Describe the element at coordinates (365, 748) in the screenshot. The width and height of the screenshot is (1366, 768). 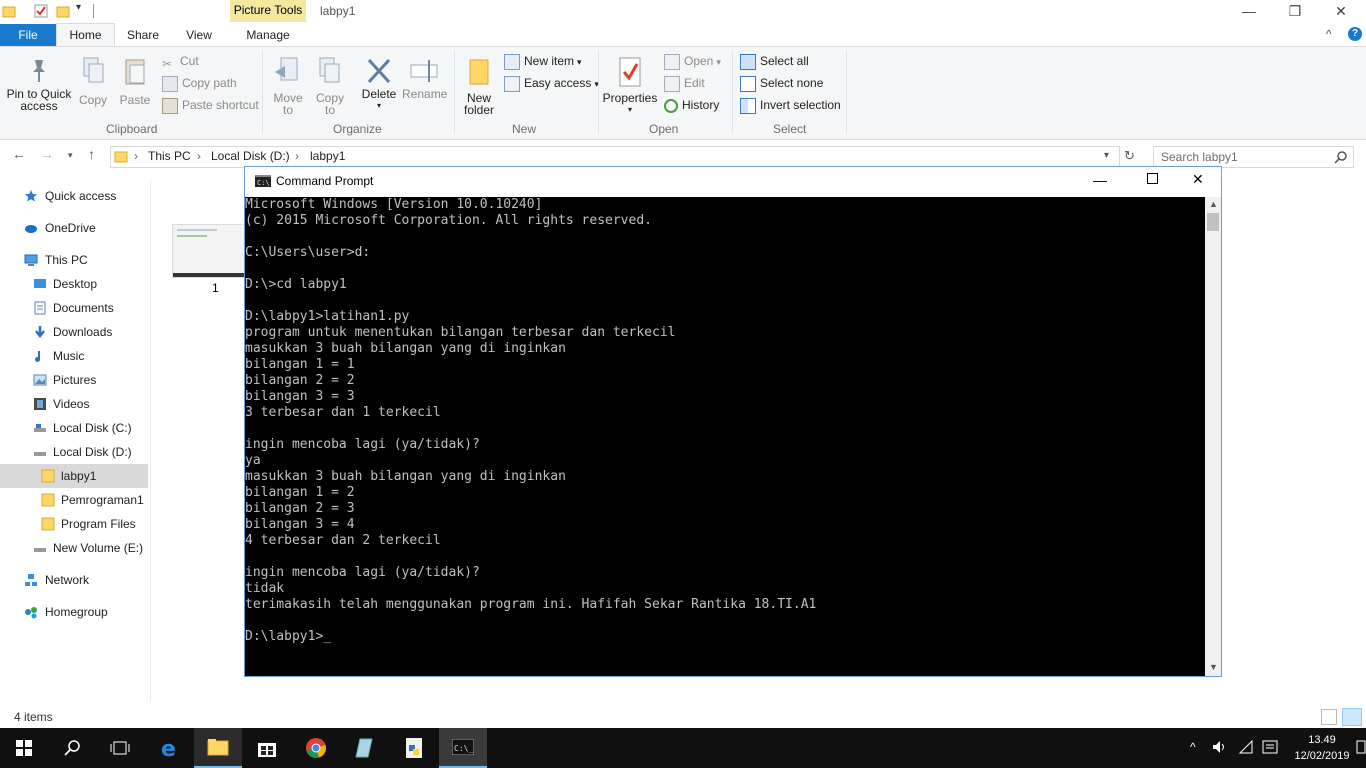
I see `notepad-button` at that location.